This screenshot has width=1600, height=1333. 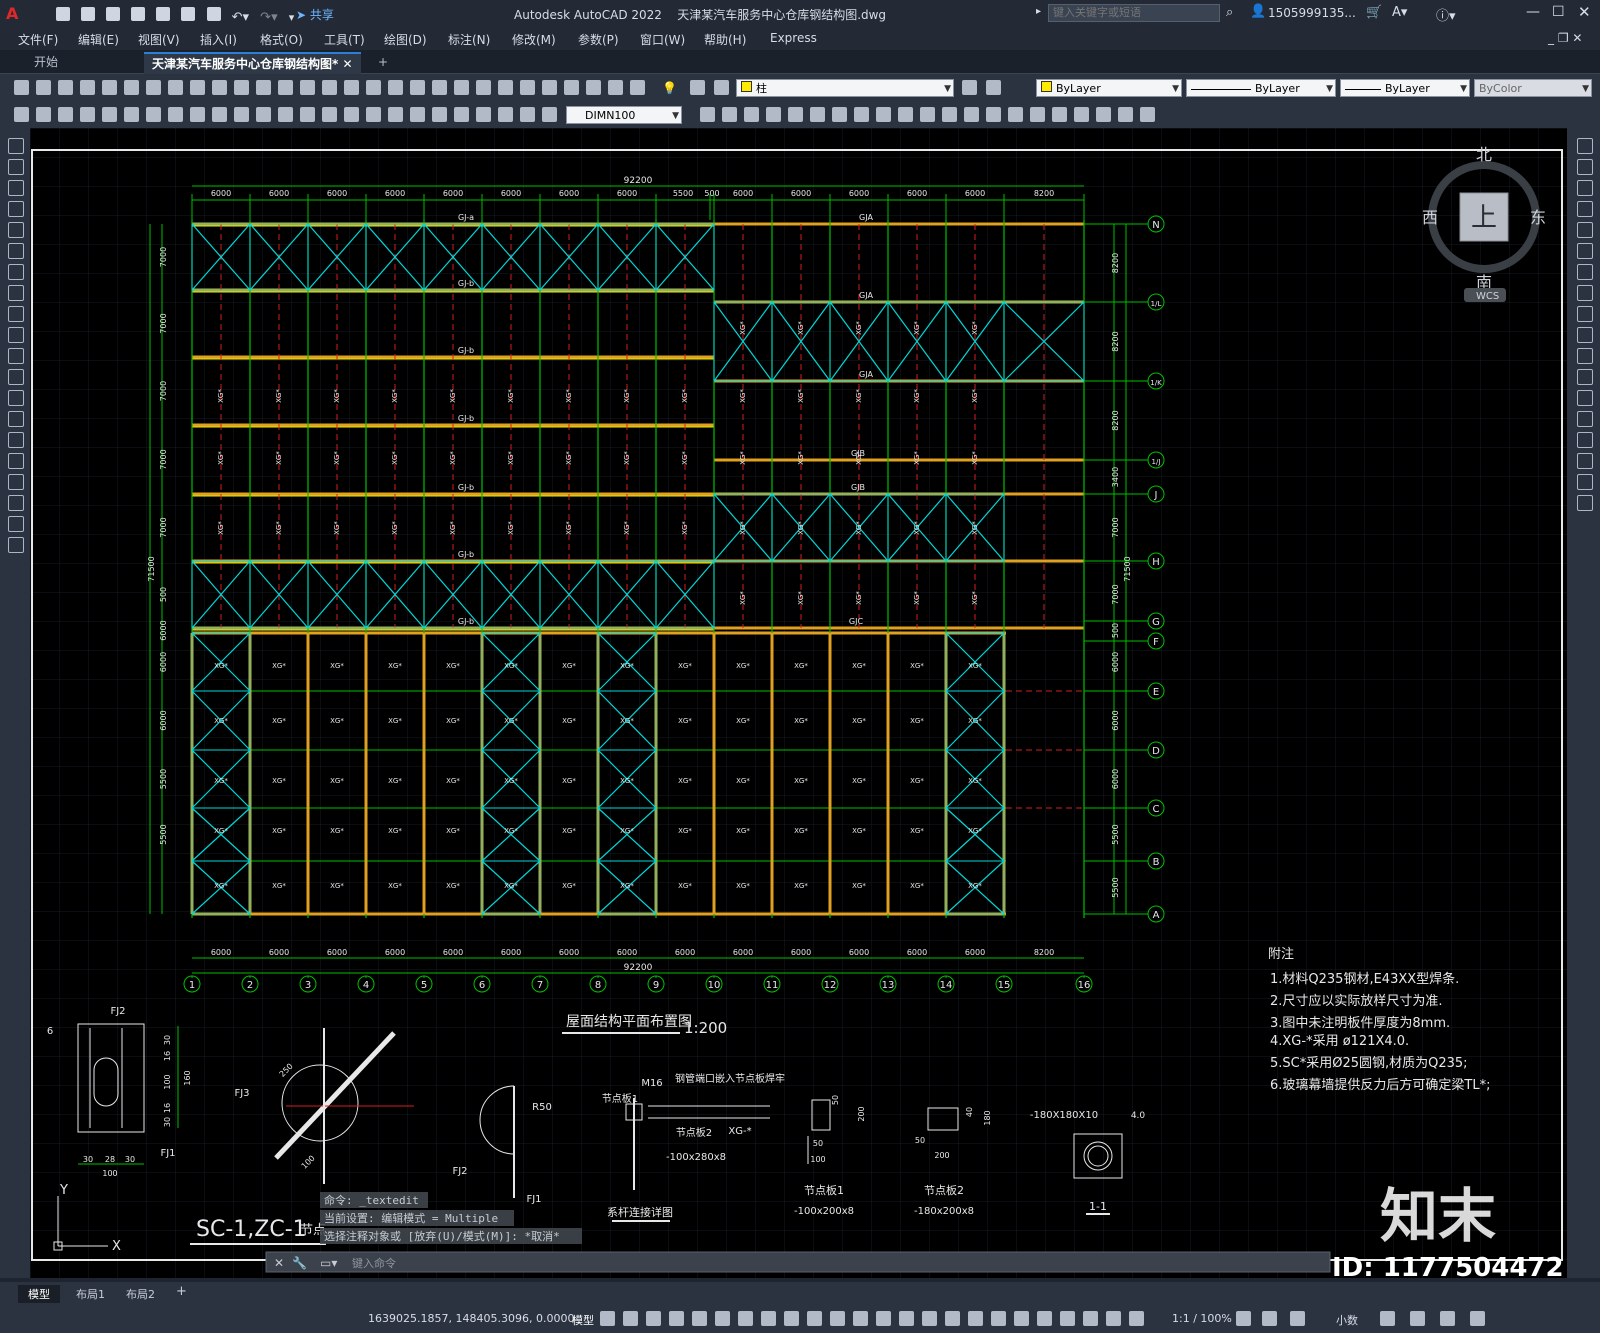 I want to click on menu-window: 窗口(W), so click(x=662, y=39).